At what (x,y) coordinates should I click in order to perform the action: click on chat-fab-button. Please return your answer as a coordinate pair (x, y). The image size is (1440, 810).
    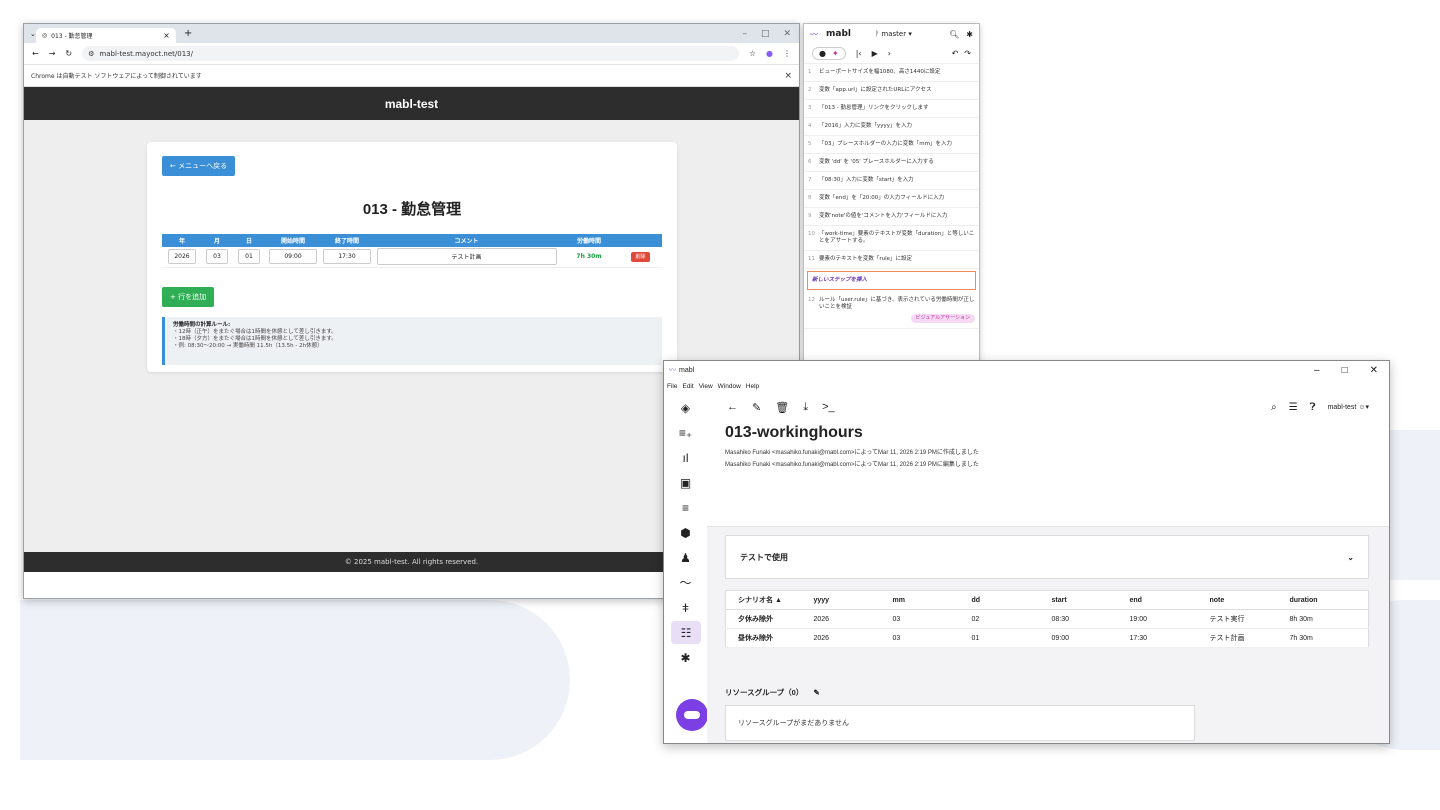
    Looking at the image, I should click on (692, 715).